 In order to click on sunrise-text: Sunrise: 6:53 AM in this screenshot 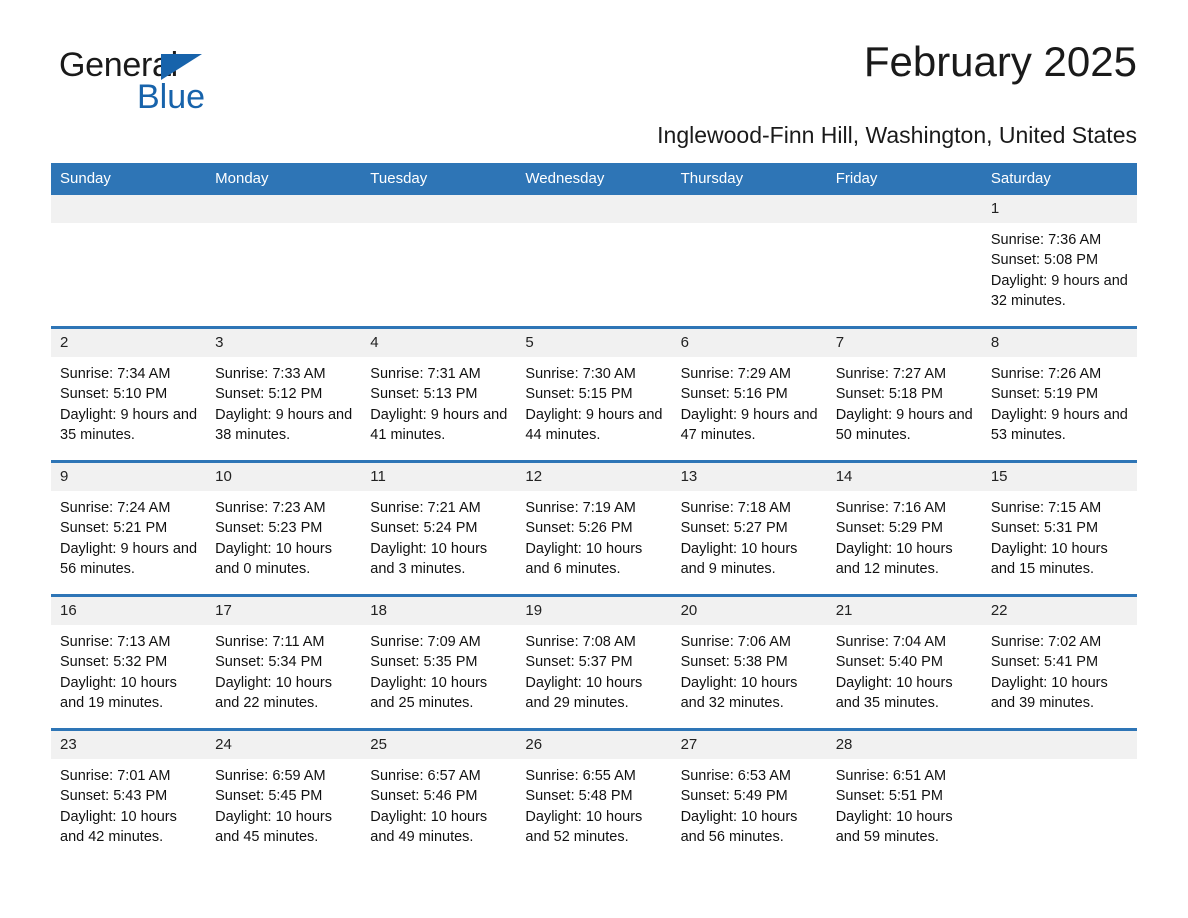, I will do `click(735, 776)`.